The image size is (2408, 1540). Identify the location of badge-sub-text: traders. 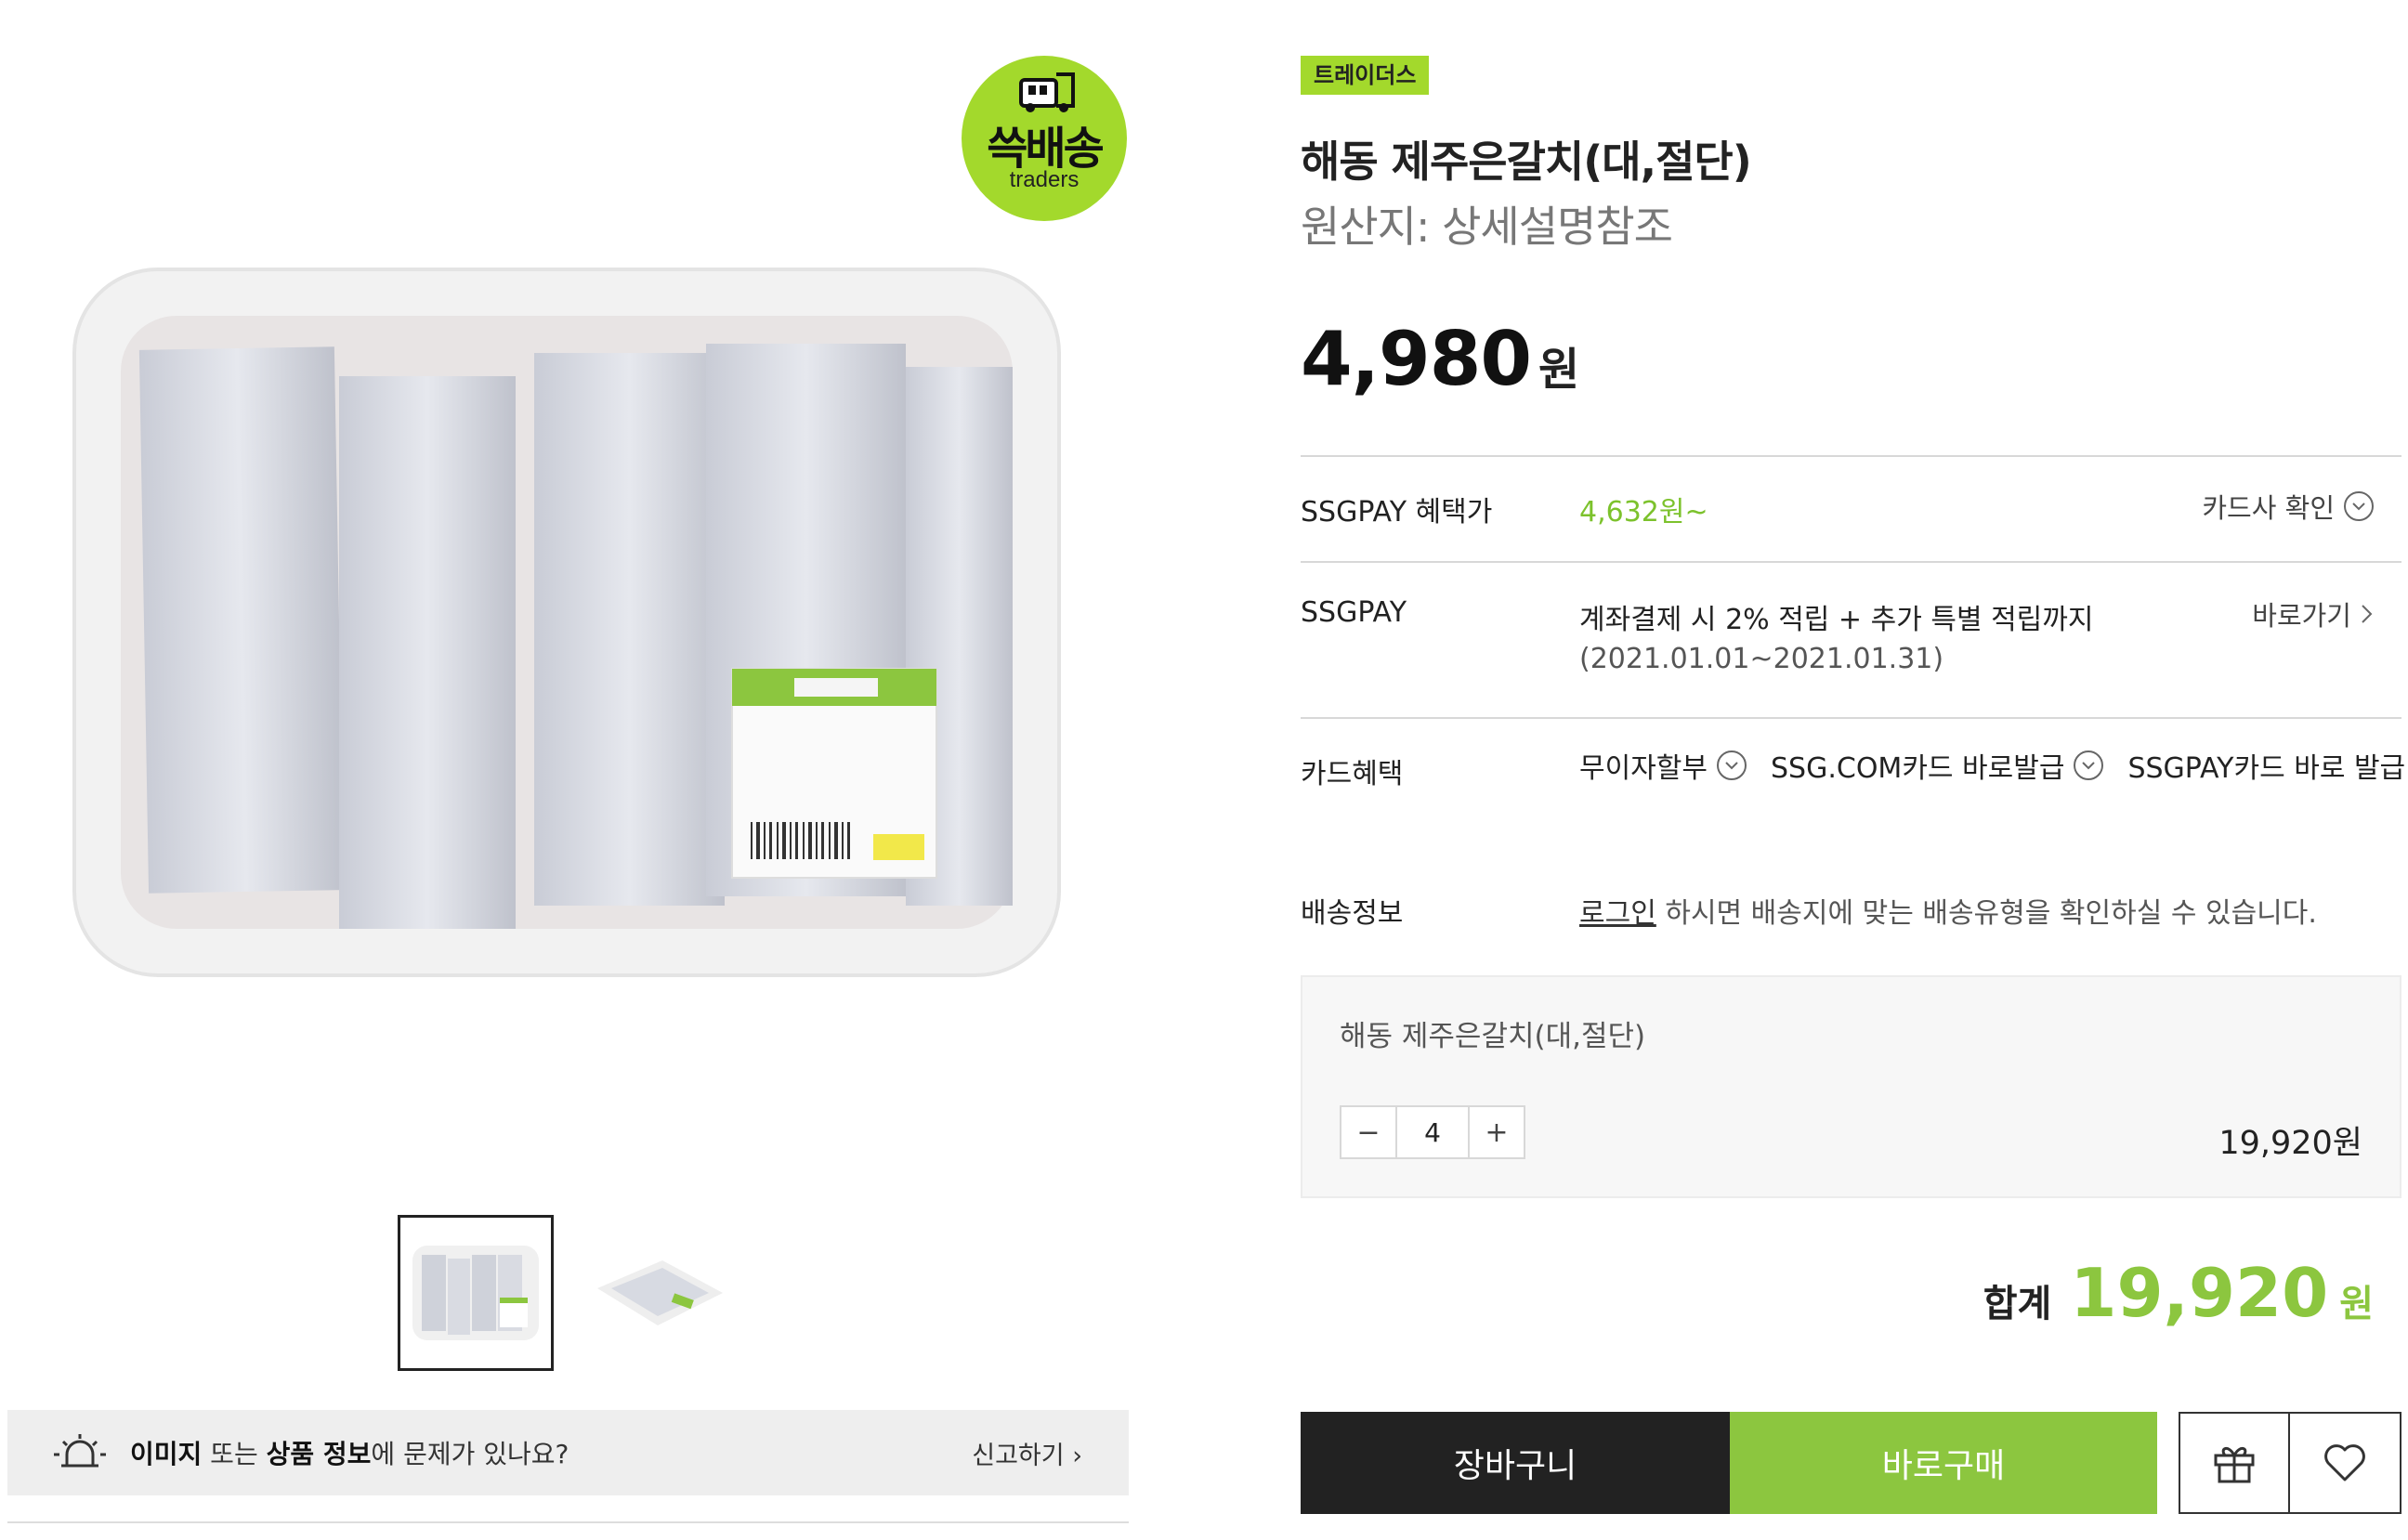
(1044, 179).